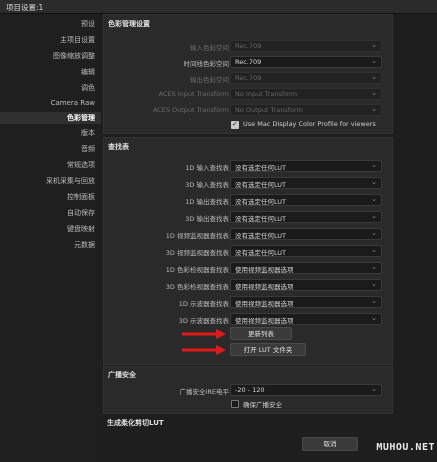 The width and height of the screenshot is (437, 462). I want to click on lut-1d-output-dropdown: 没有选定任何LUT ⌄, so click(306, 200).